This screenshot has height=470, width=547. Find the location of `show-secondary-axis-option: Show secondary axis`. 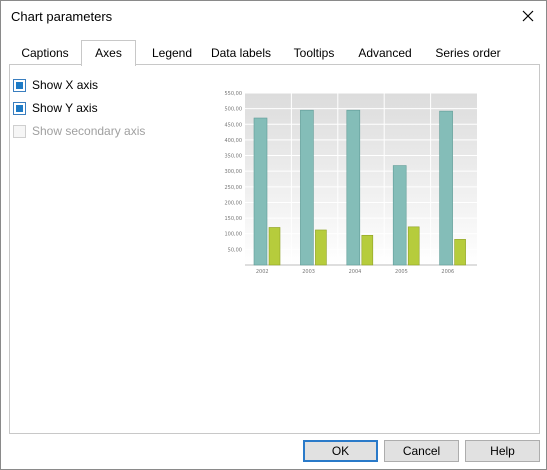

show-secondary-axis-option: Show secondary axis is located at coordinates (79, 131).